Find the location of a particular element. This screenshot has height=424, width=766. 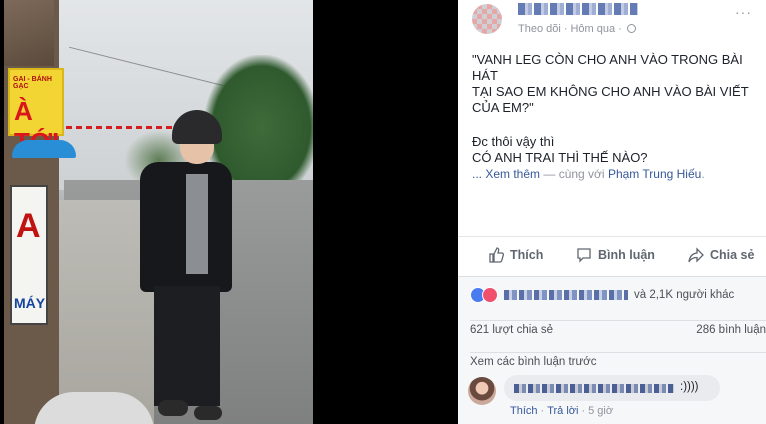

comments-count: 286 bình luận is located at coordinates (731, 330).